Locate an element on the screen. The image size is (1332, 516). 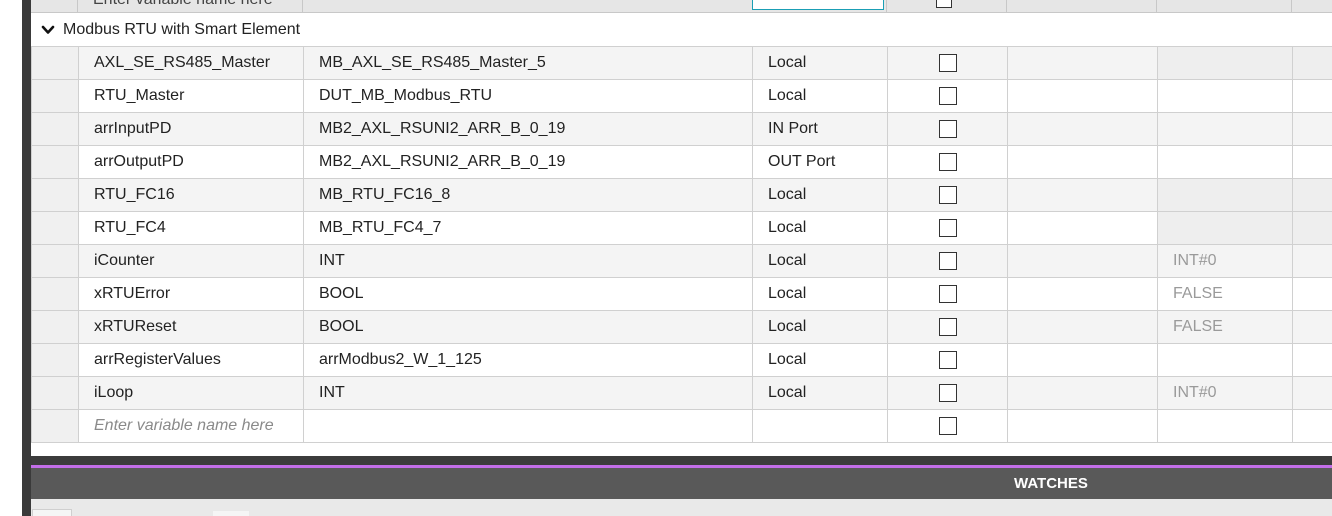
table-row: iLoop INT Local INT#0 is located at coordinates (681, 393).